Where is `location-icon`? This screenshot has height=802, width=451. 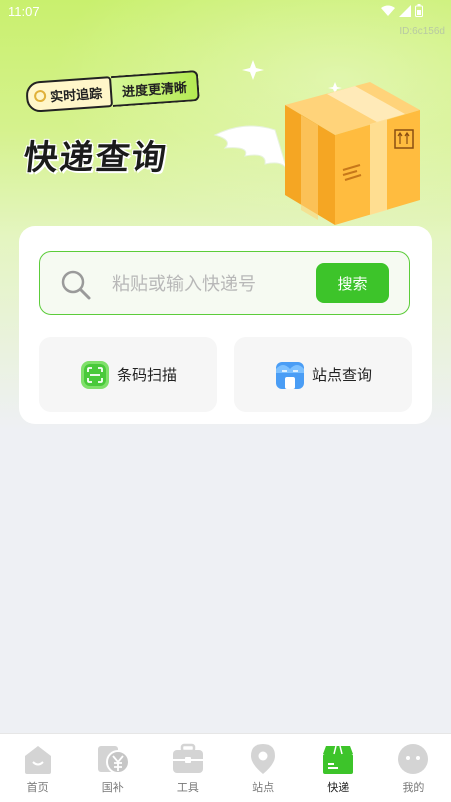
location-icon is located at coordinates (263, 759).